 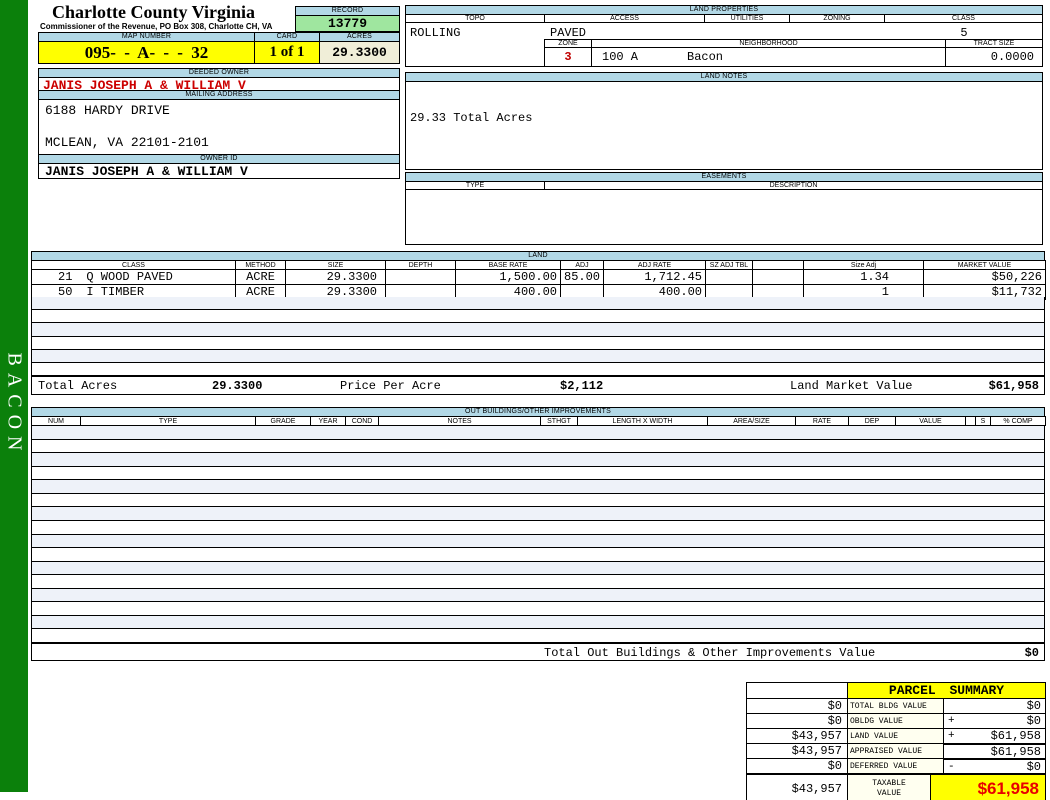 I want to click on land-header-blank, so click(x=778, y=265).